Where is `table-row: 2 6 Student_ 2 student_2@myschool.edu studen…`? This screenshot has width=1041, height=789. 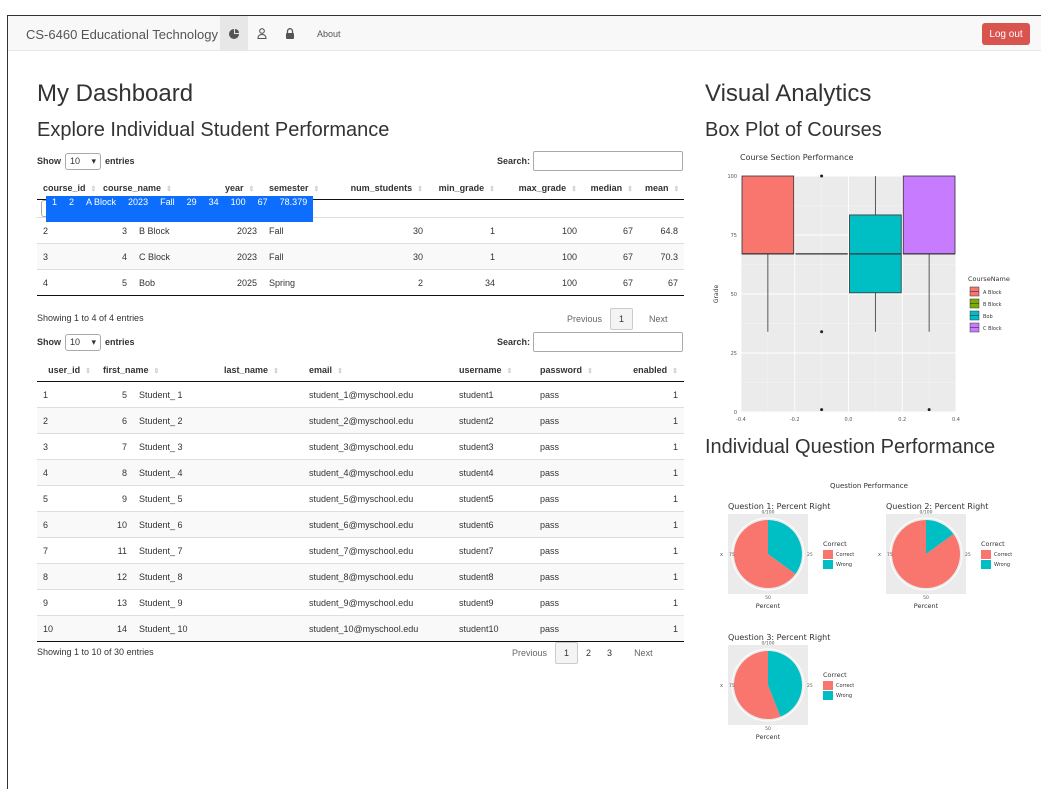
table-row: 2 6 Student_ 2 student_2@myschool.edu studen… is located at coordinates (360, 420).